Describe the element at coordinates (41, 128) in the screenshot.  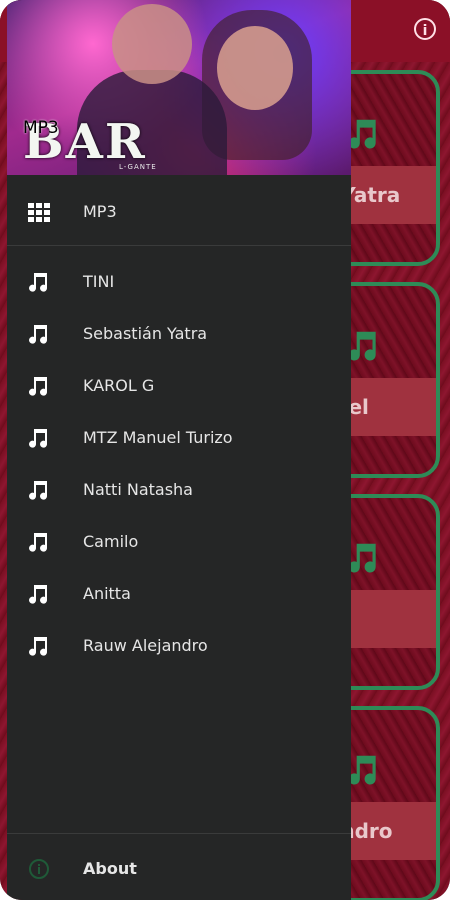
I see `drawer-app-name: MP3` at that location.